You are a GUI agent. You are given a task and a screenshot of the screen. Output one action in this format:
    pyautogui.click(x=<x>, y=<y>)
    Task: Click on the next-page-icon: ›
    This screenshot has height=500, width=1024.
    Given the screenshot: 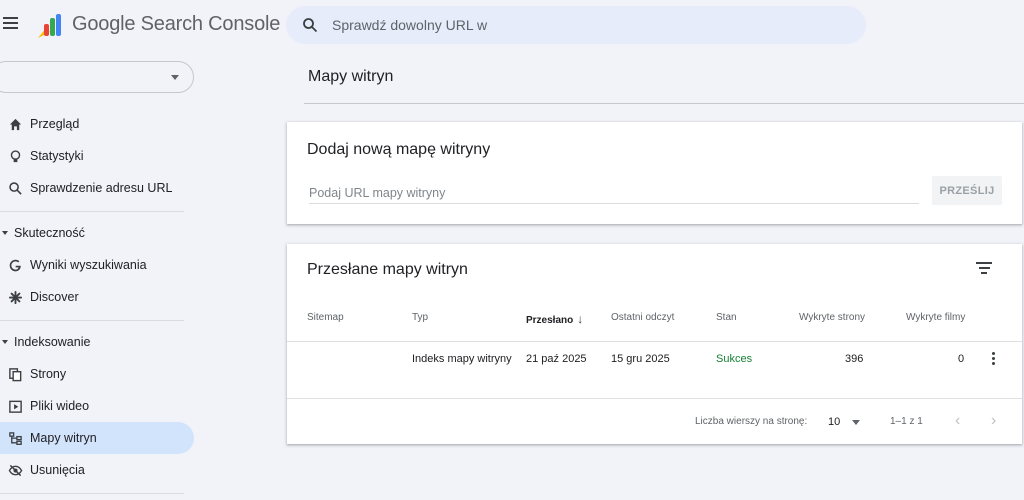 What is the action you would take?
    pyautogui.click(x=993, y=421)
    